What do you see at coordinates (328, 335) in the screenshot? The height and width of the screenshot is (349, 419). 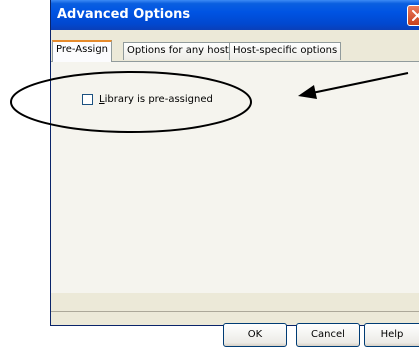 I see `cancel-button: Cancel` at bounding box center [328, 335].